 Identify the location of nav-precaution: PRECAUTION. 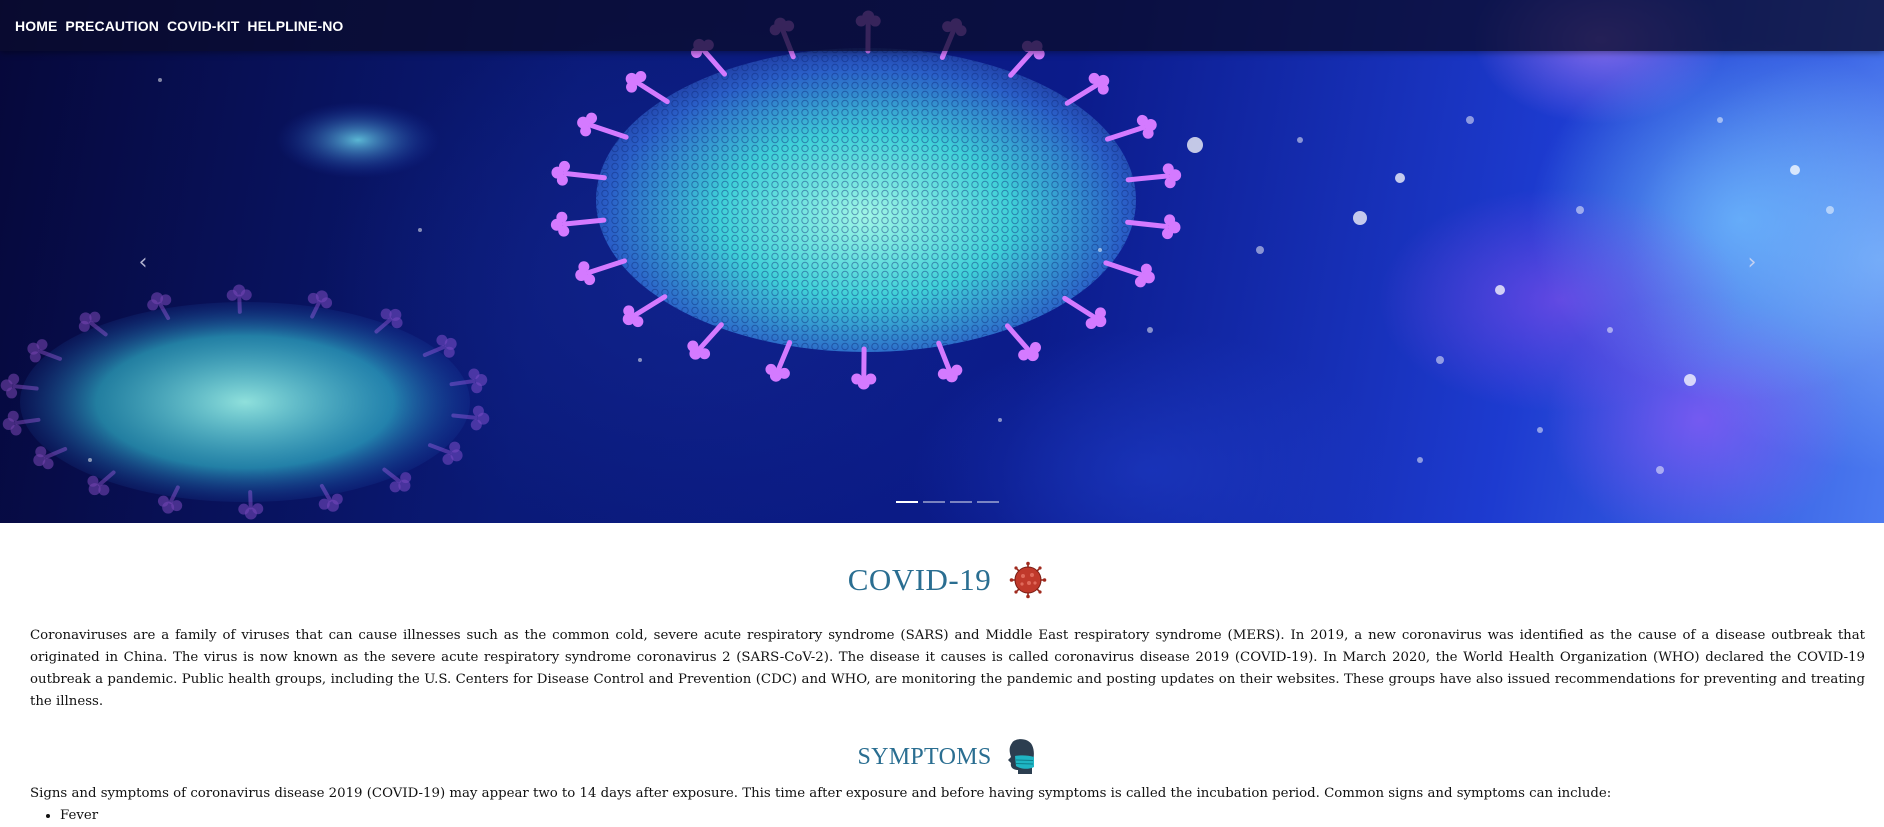
(112, 26).